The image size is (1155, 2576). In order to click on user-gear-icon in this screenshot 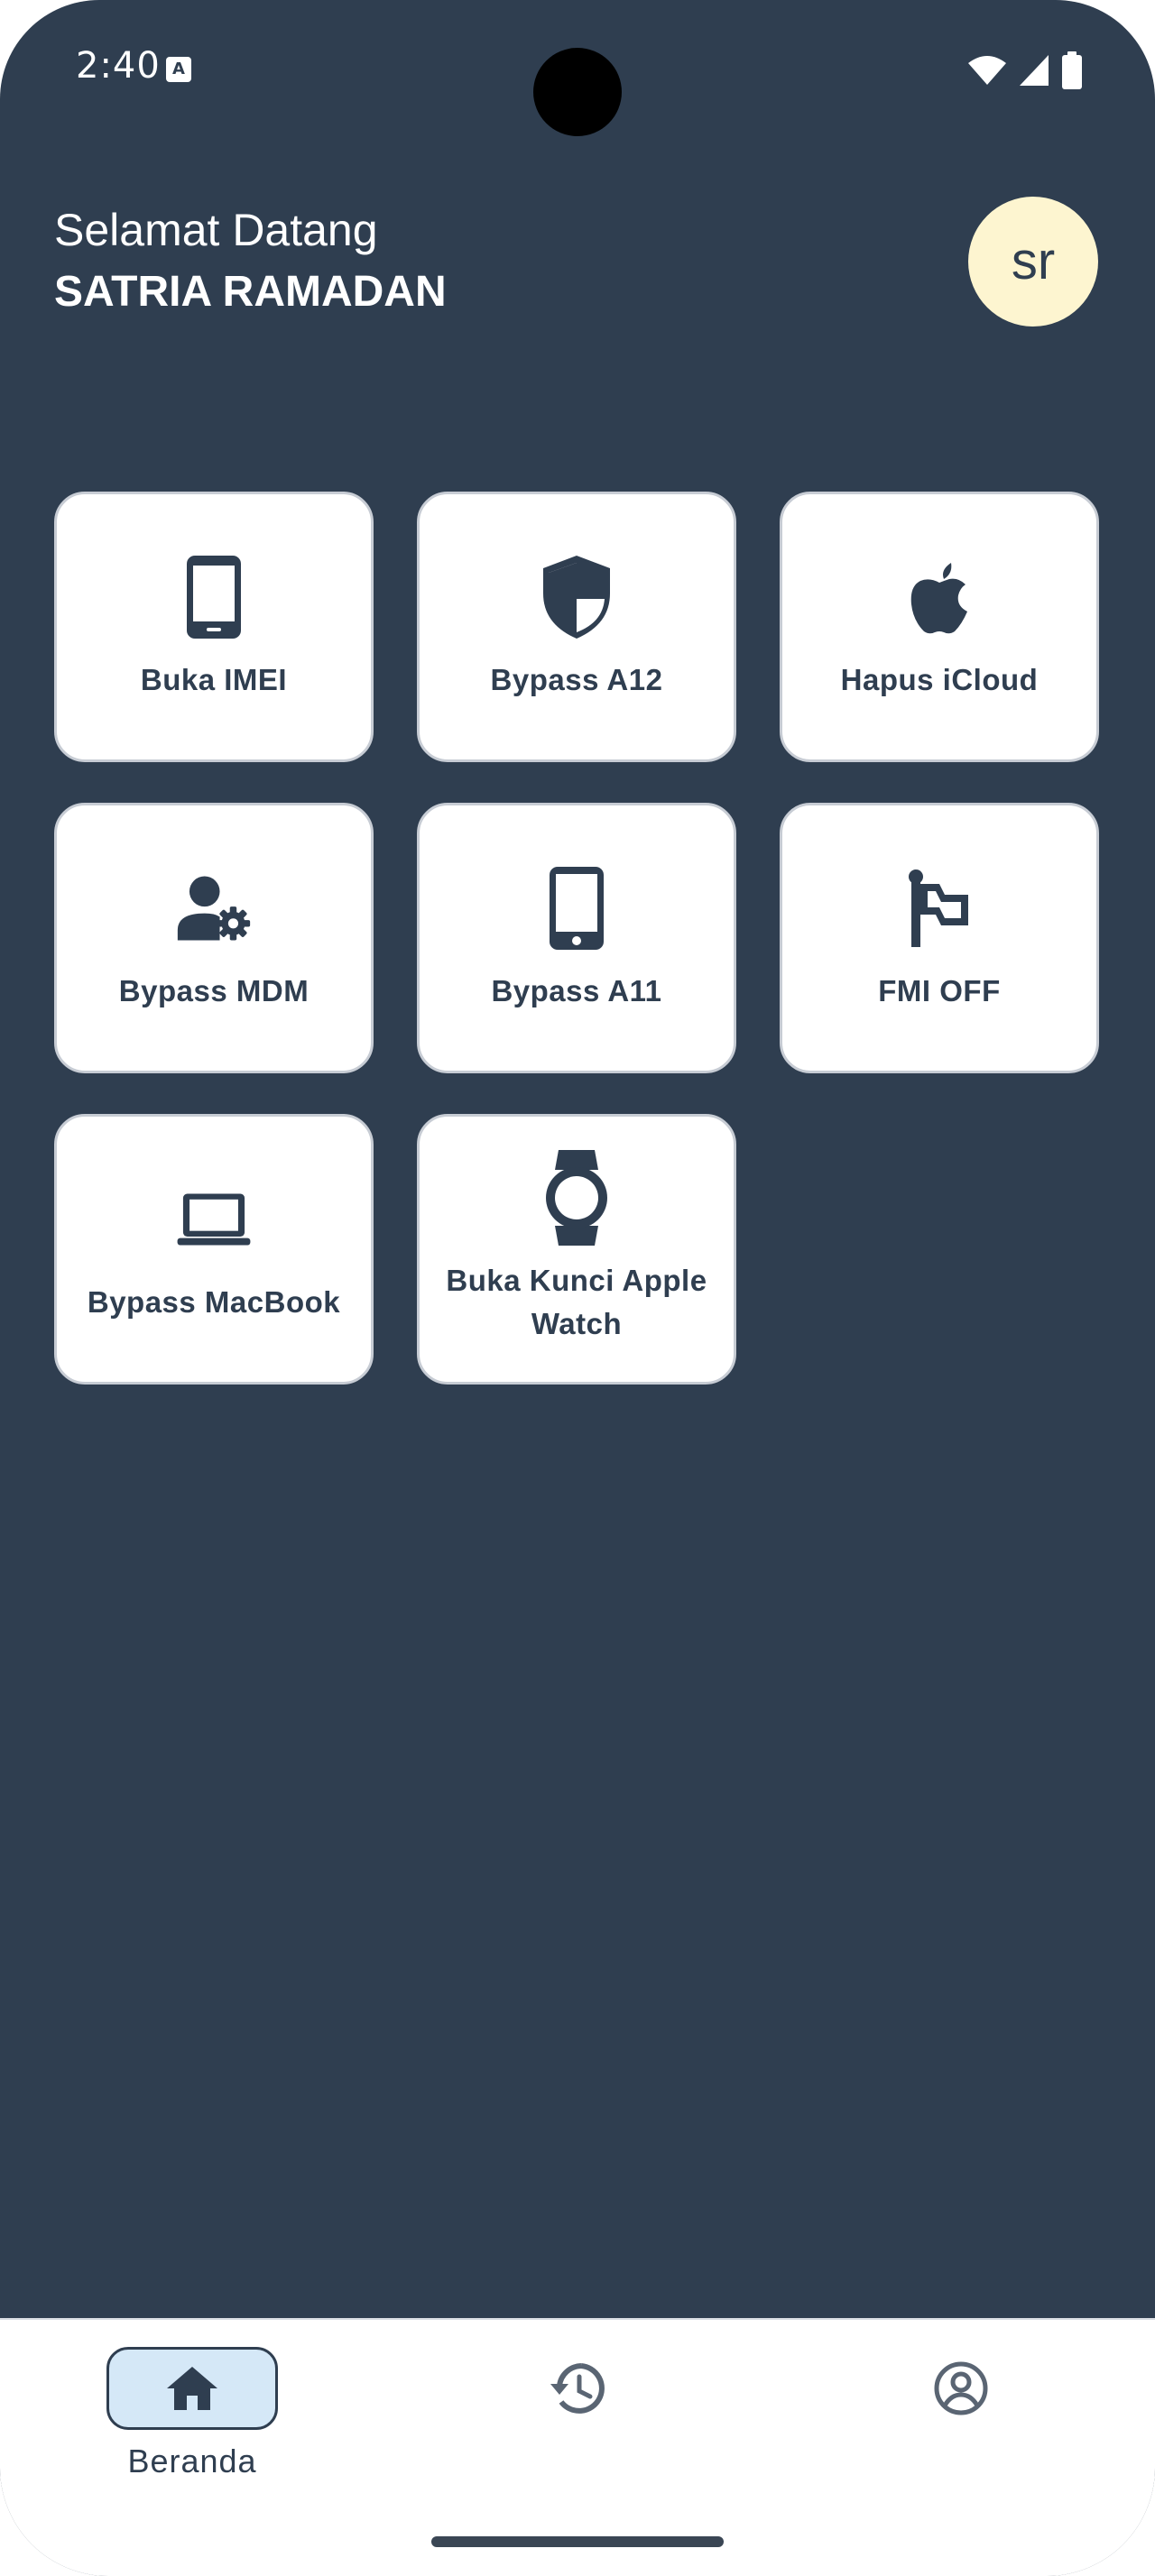, I will do `click(214, 908)`.